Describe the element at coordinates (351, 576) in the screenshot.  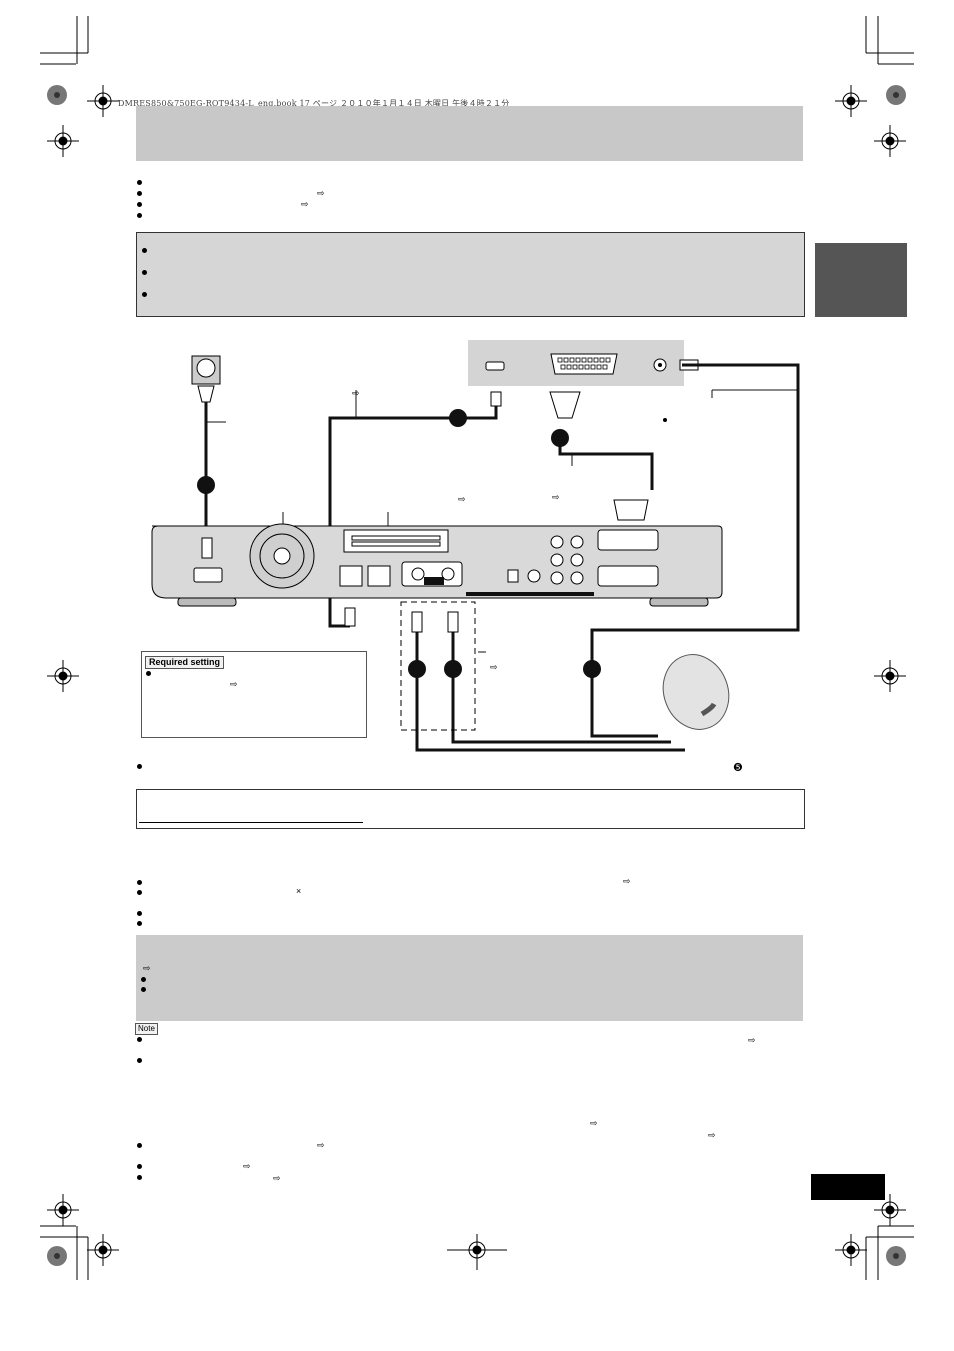
I see `hdmi-av-out-port` at that location.